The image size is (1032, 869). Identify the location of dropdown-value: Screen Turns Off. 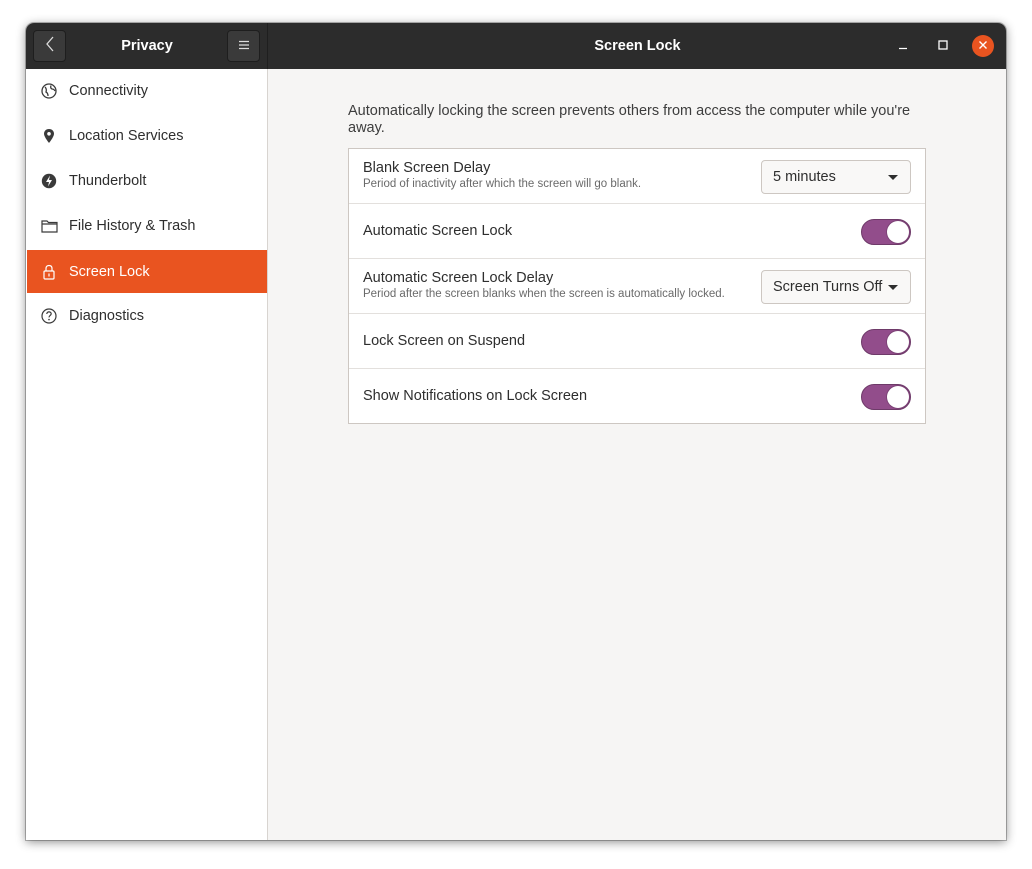
(828, 287).